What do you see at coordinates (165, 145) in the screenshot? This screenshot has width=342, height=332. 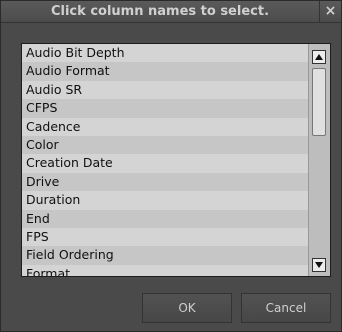 I see `list-item: Color` at bounding box center [165, 145].